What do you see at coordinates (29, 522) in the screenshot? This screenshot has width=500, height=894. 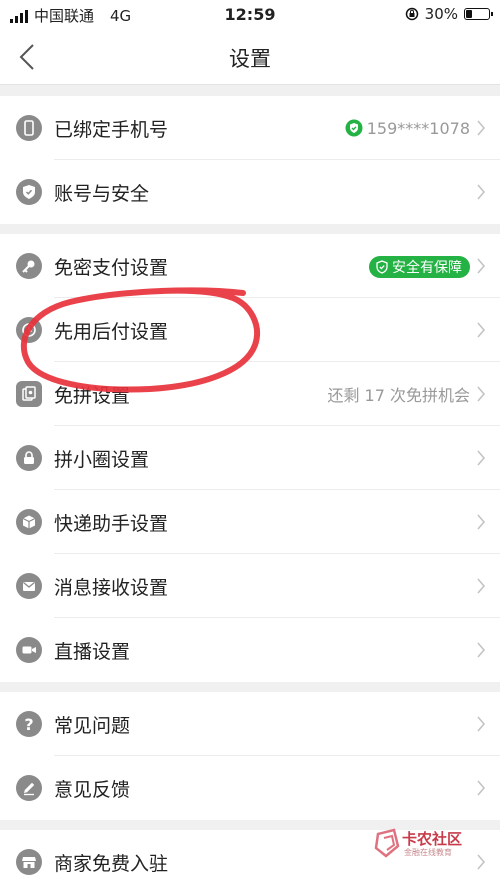 I see `package-icon` at bounding box center [29, 522].